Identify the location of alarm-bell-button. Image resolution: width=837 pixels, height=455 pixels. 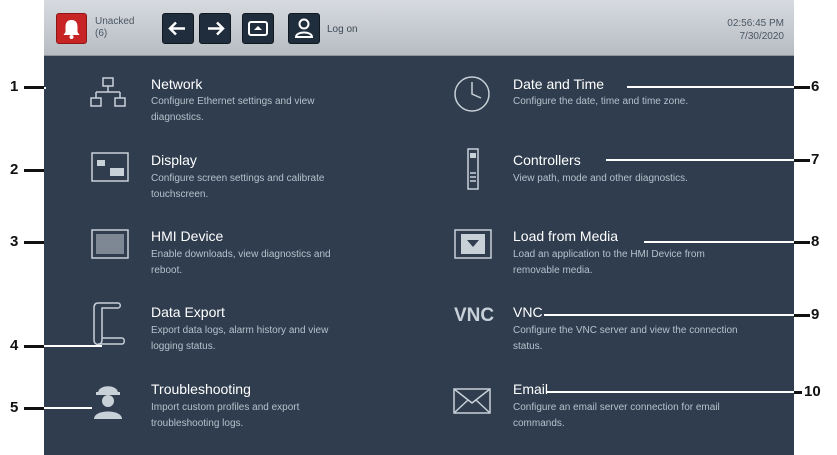
(71, 28).